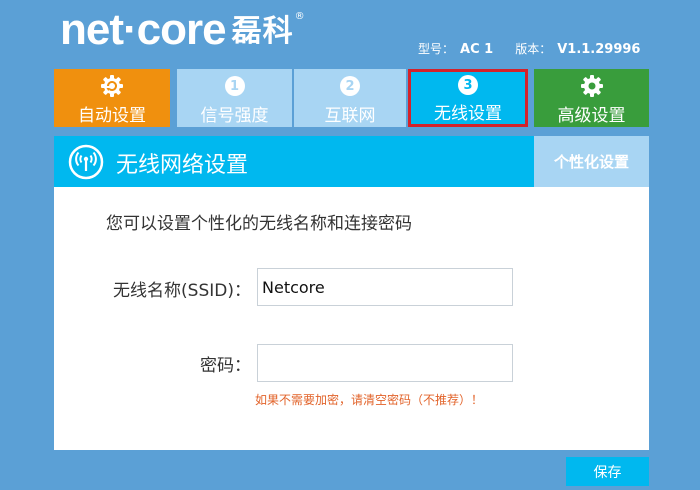 Image resolution: width=700 pixels, height=490 pixels. What do you see at coordinates (225, 366) in the screenshot?
I see `password-label: 密码：` at bounding box center [225, 366].